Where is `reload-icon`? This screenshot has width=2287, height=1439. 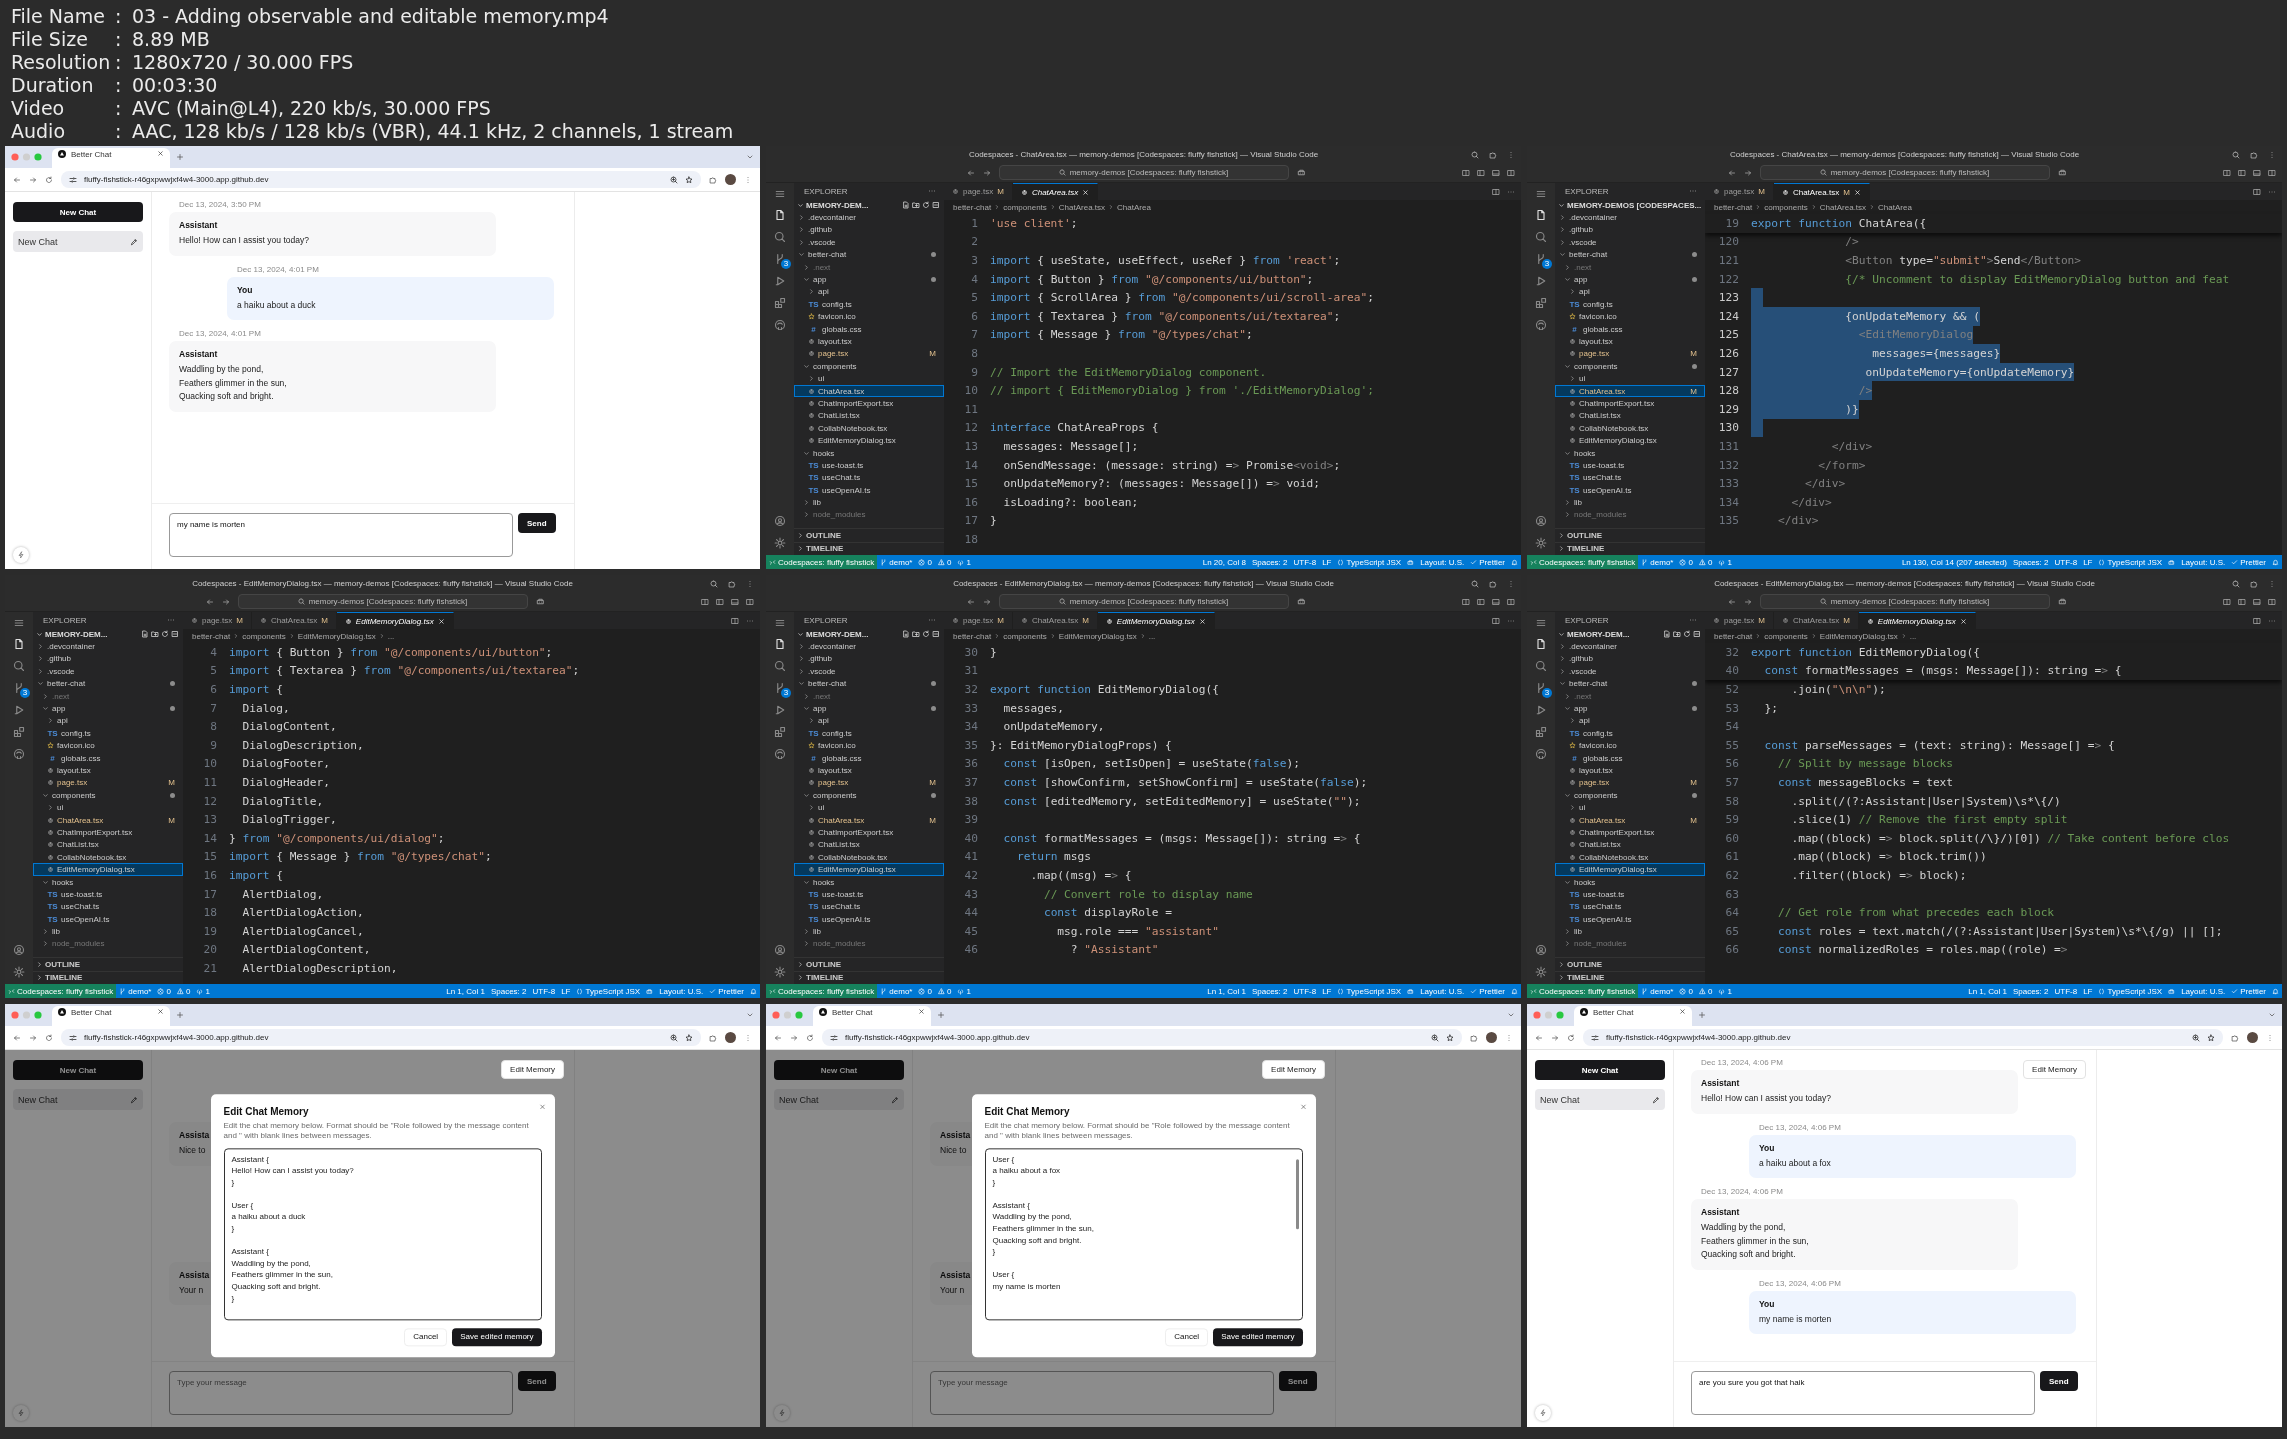
reload-icon is located at coordinates (49, 179).